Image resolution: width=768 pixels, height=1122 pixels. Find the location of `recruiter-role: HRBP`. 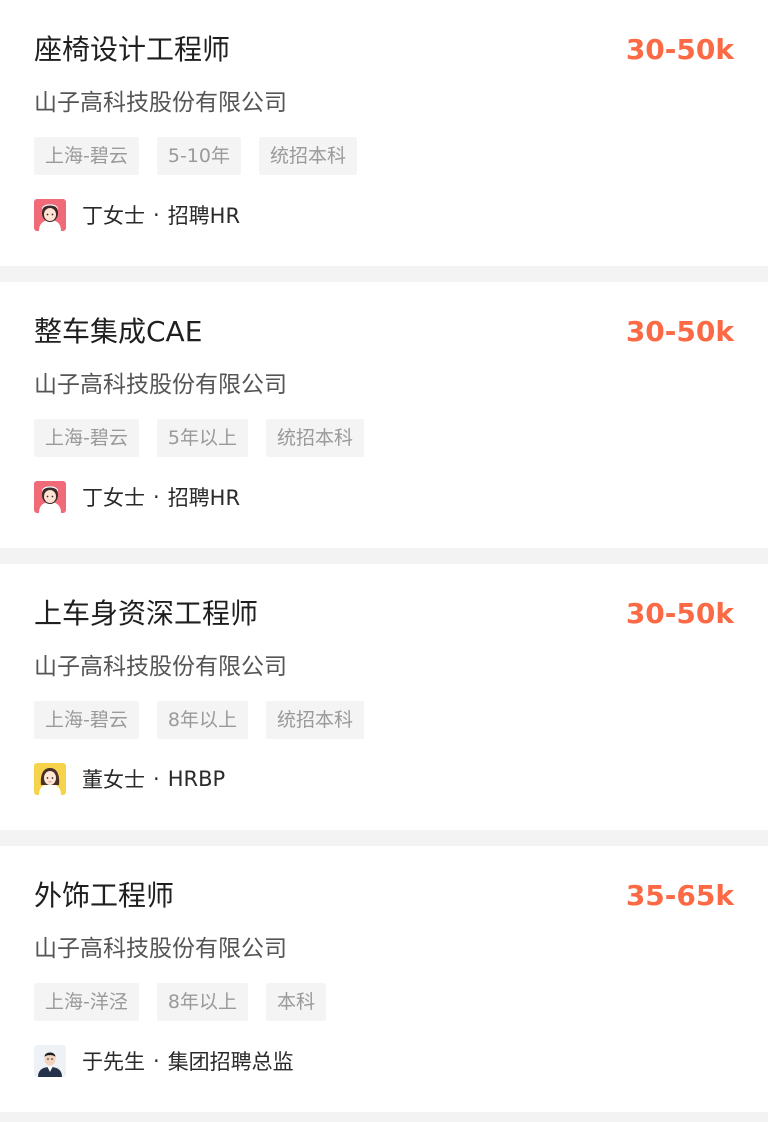

recruiter-role: HRBP is located at coordinates (196, 779).